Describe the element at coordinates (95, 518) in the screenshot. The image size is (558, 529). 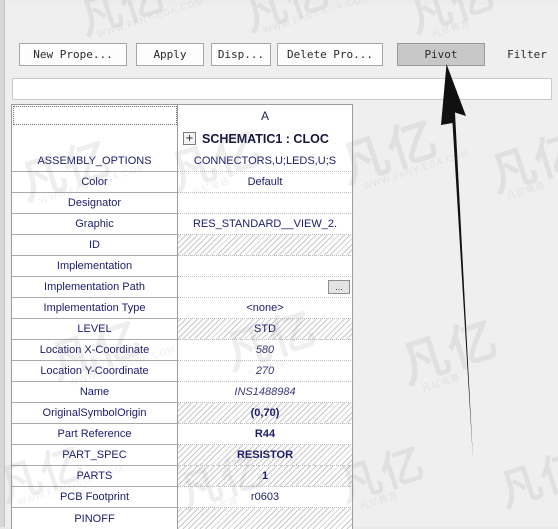
I see `property-label: PINOFF` at that location.